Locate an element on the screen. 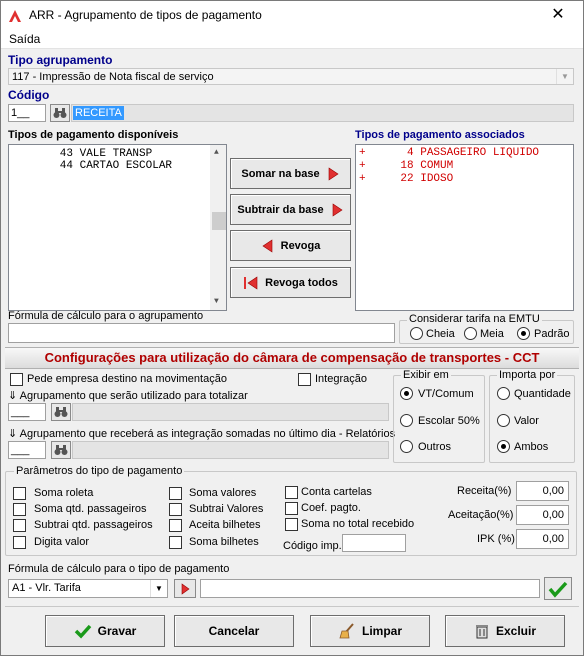  disponiveis-scrollbar: ▲ ▼ is located at coordinates (218, 227).